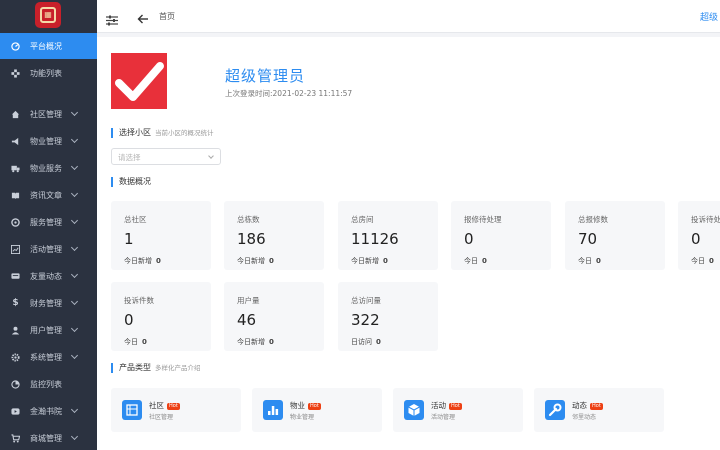 This screenshot has width=720, height=450. I want to click on sidebar-item-activity: 活动管理, so click(48, 249).